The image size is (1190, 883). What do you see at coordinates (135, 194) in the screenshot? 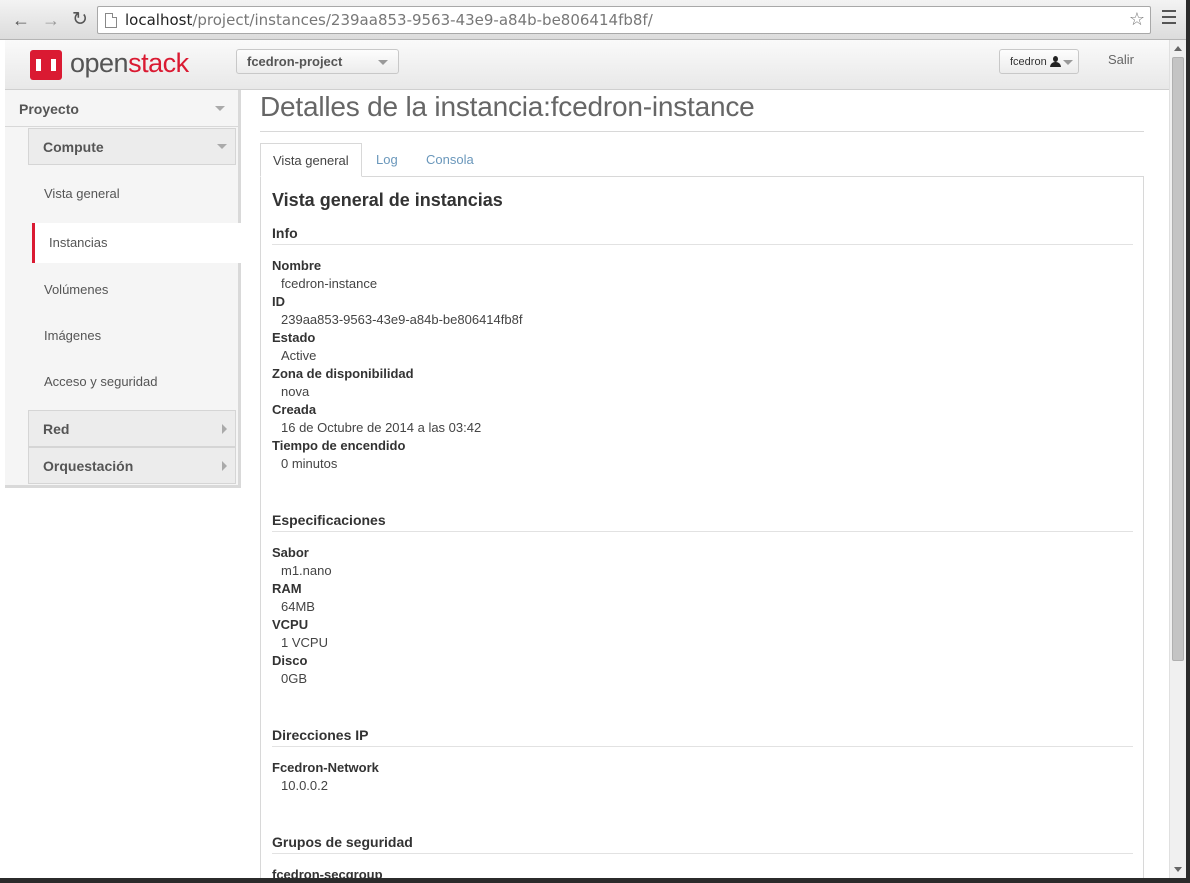
I see `sidebar-item-overview: Vista general` at bounding box center [135, 194].